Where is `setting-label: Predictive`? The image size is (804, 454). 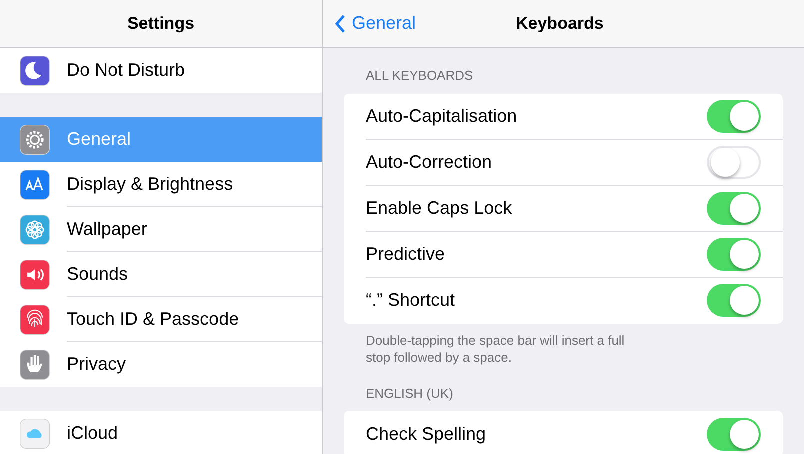
setting-label: Predictive is located at coordinates (406, 254).